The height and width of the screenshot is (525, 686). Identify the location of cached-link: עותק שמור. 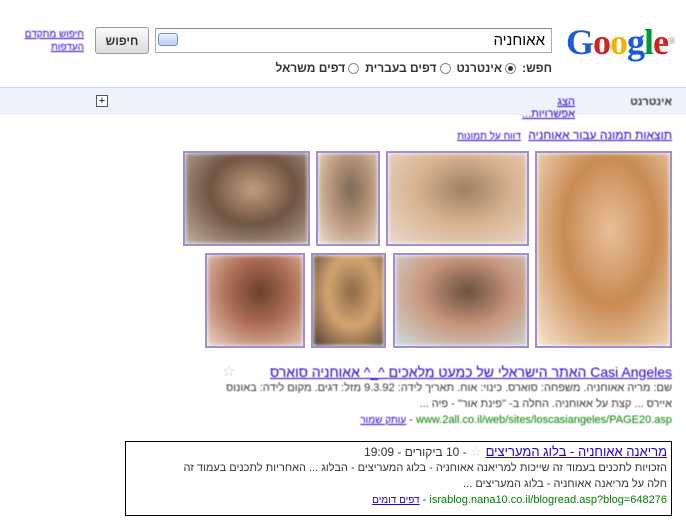
(383, 420).